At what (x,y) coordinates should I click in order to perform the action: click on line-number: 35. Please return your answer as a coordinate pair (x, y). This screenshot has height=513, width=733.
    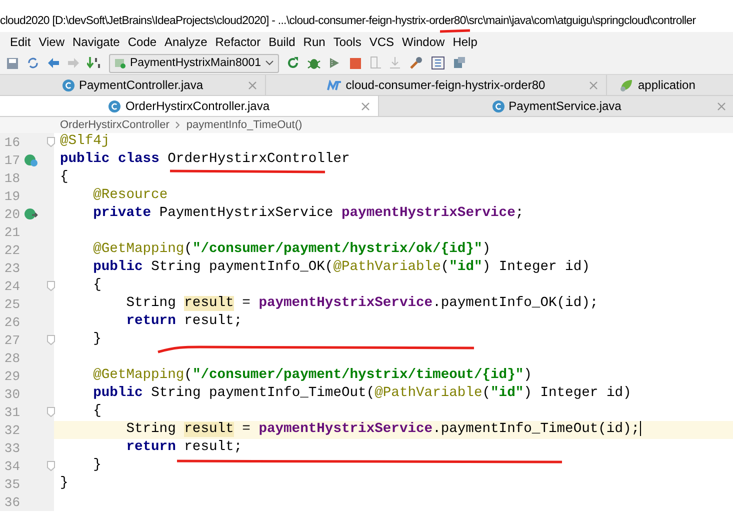
    Looking at the image, I should click on (11, 484).